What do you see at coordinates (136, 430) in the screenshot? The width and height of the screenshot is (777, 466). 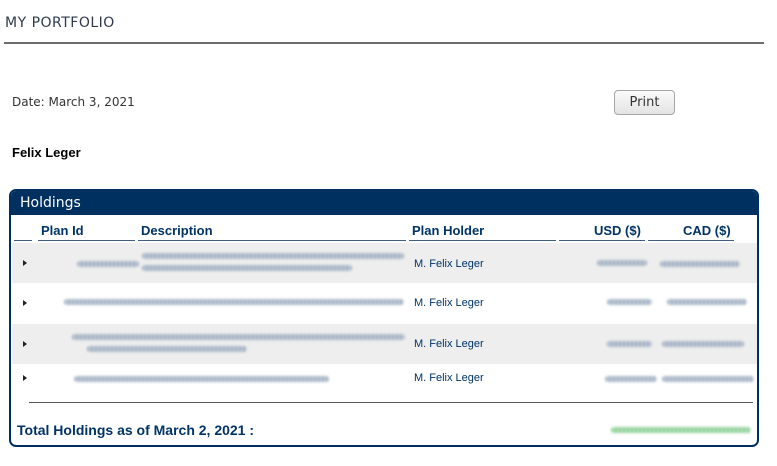 I see `total-holdings-label: Total Holdings as of March 2, 2021 :` at bounding box center [136, 430].